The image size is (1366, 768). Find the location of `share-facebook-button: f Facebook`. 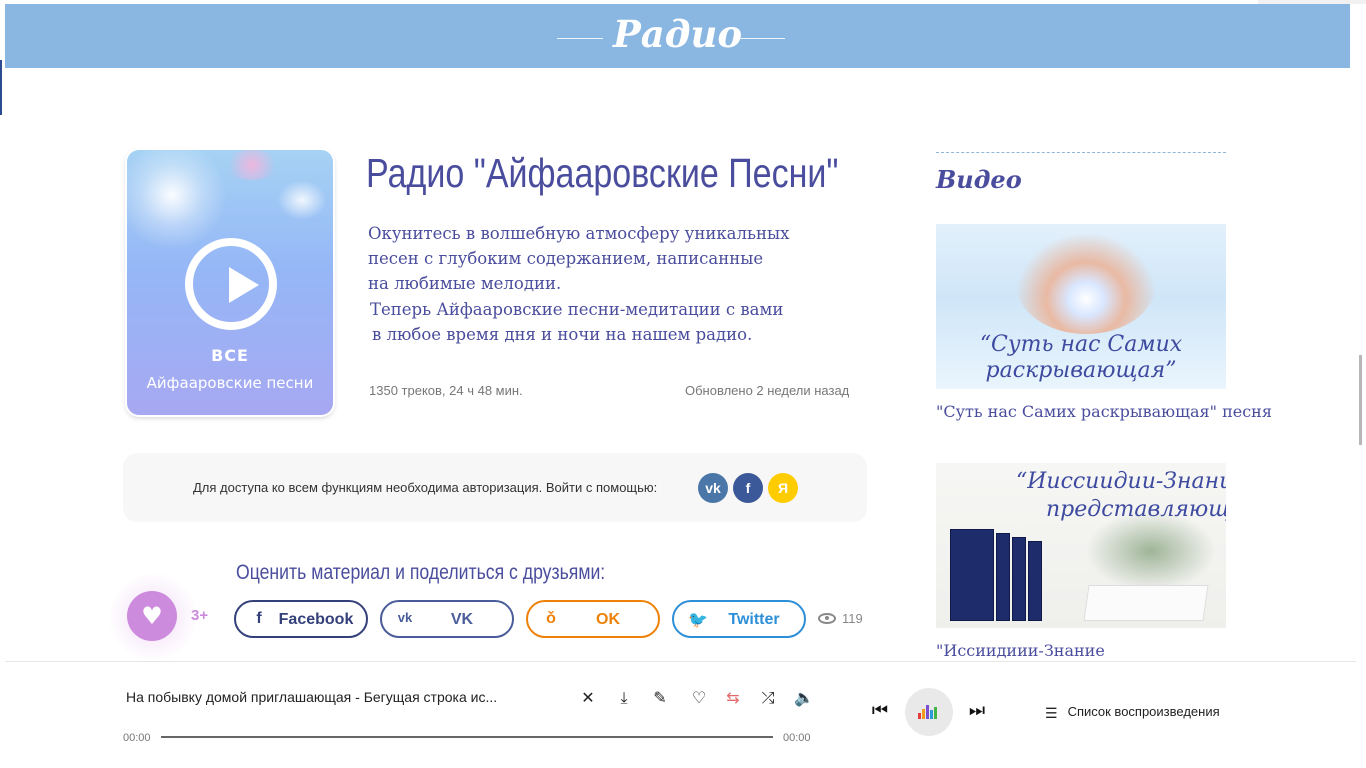

share-facebook-button: f Facebook is located at coordinates (301, 619).